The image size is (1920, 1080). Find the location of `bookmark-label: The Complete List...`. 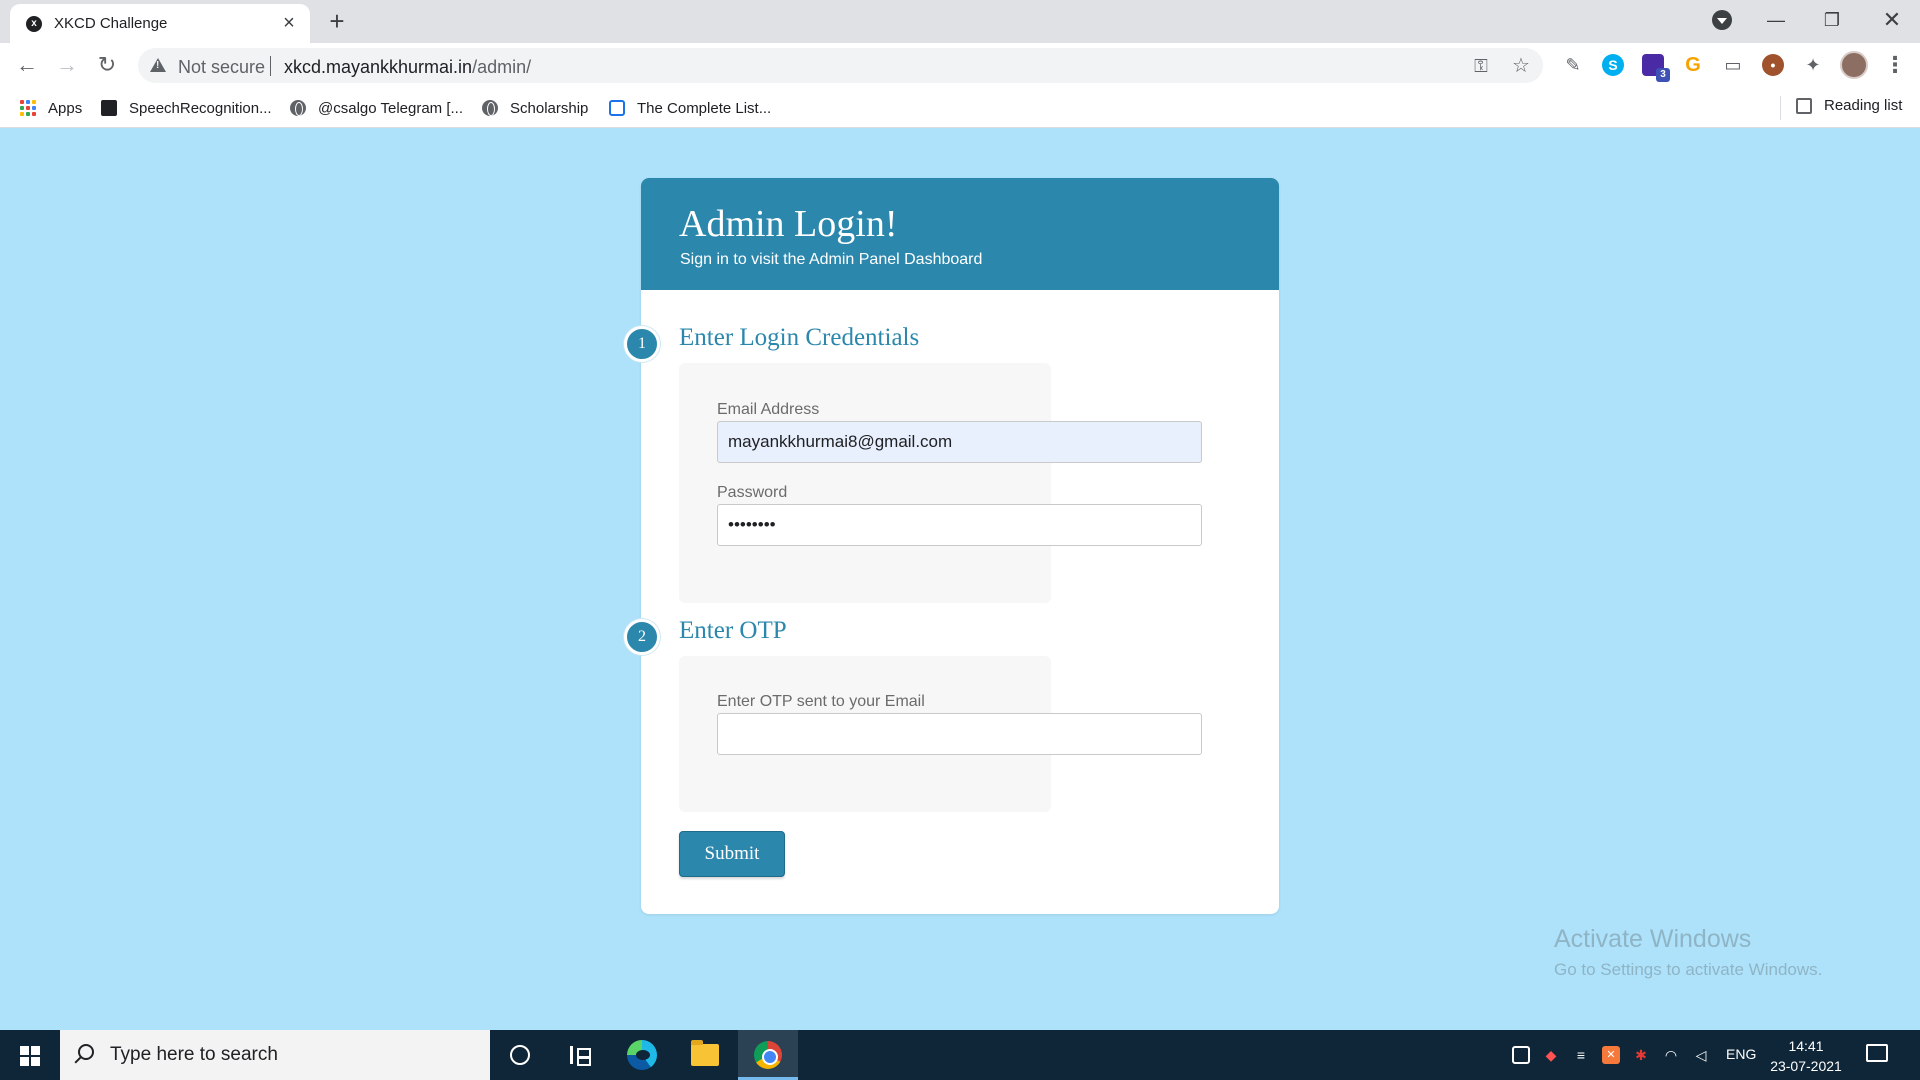

bookmark-label: The Complete List... is located at coordinates (704, 108).